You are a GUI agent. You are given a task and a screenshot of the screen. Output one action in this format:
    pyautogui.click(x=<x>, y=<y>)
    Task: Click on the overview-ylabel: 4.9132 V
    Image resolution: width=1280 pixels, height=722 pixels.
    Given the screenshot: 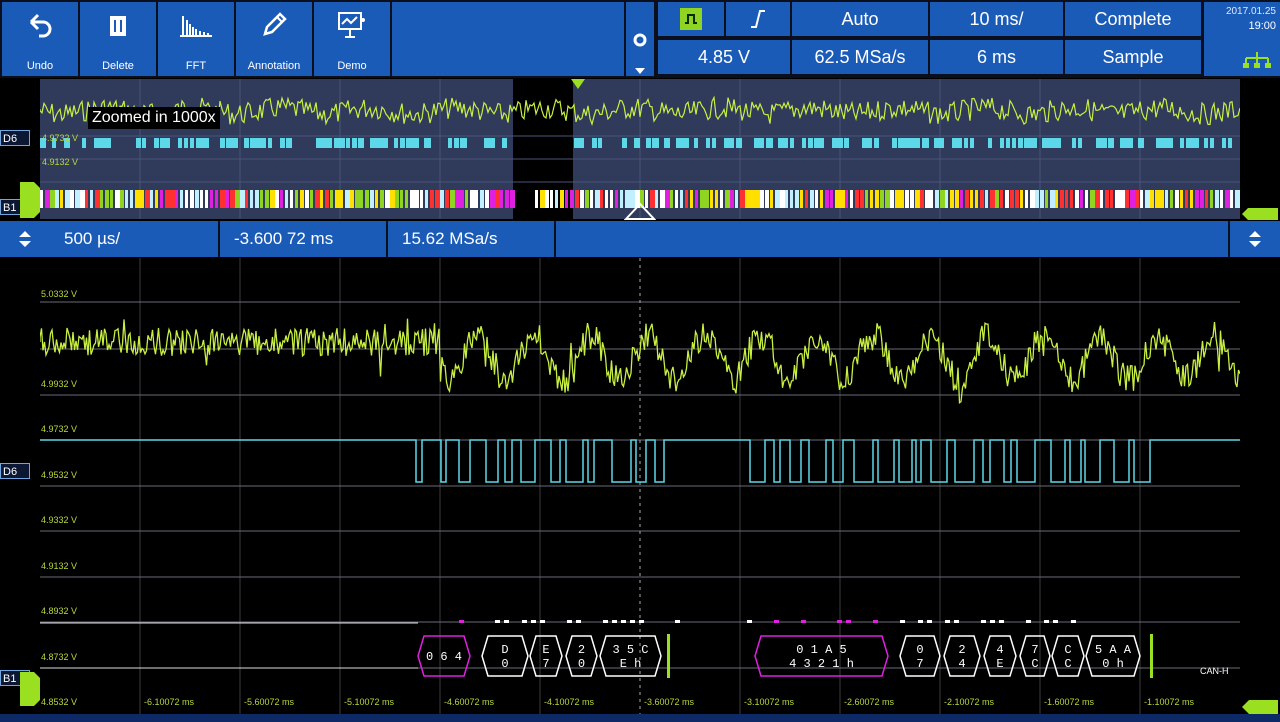 What is the action you would take?
    pyautogui.click(x=60, y=162)
    